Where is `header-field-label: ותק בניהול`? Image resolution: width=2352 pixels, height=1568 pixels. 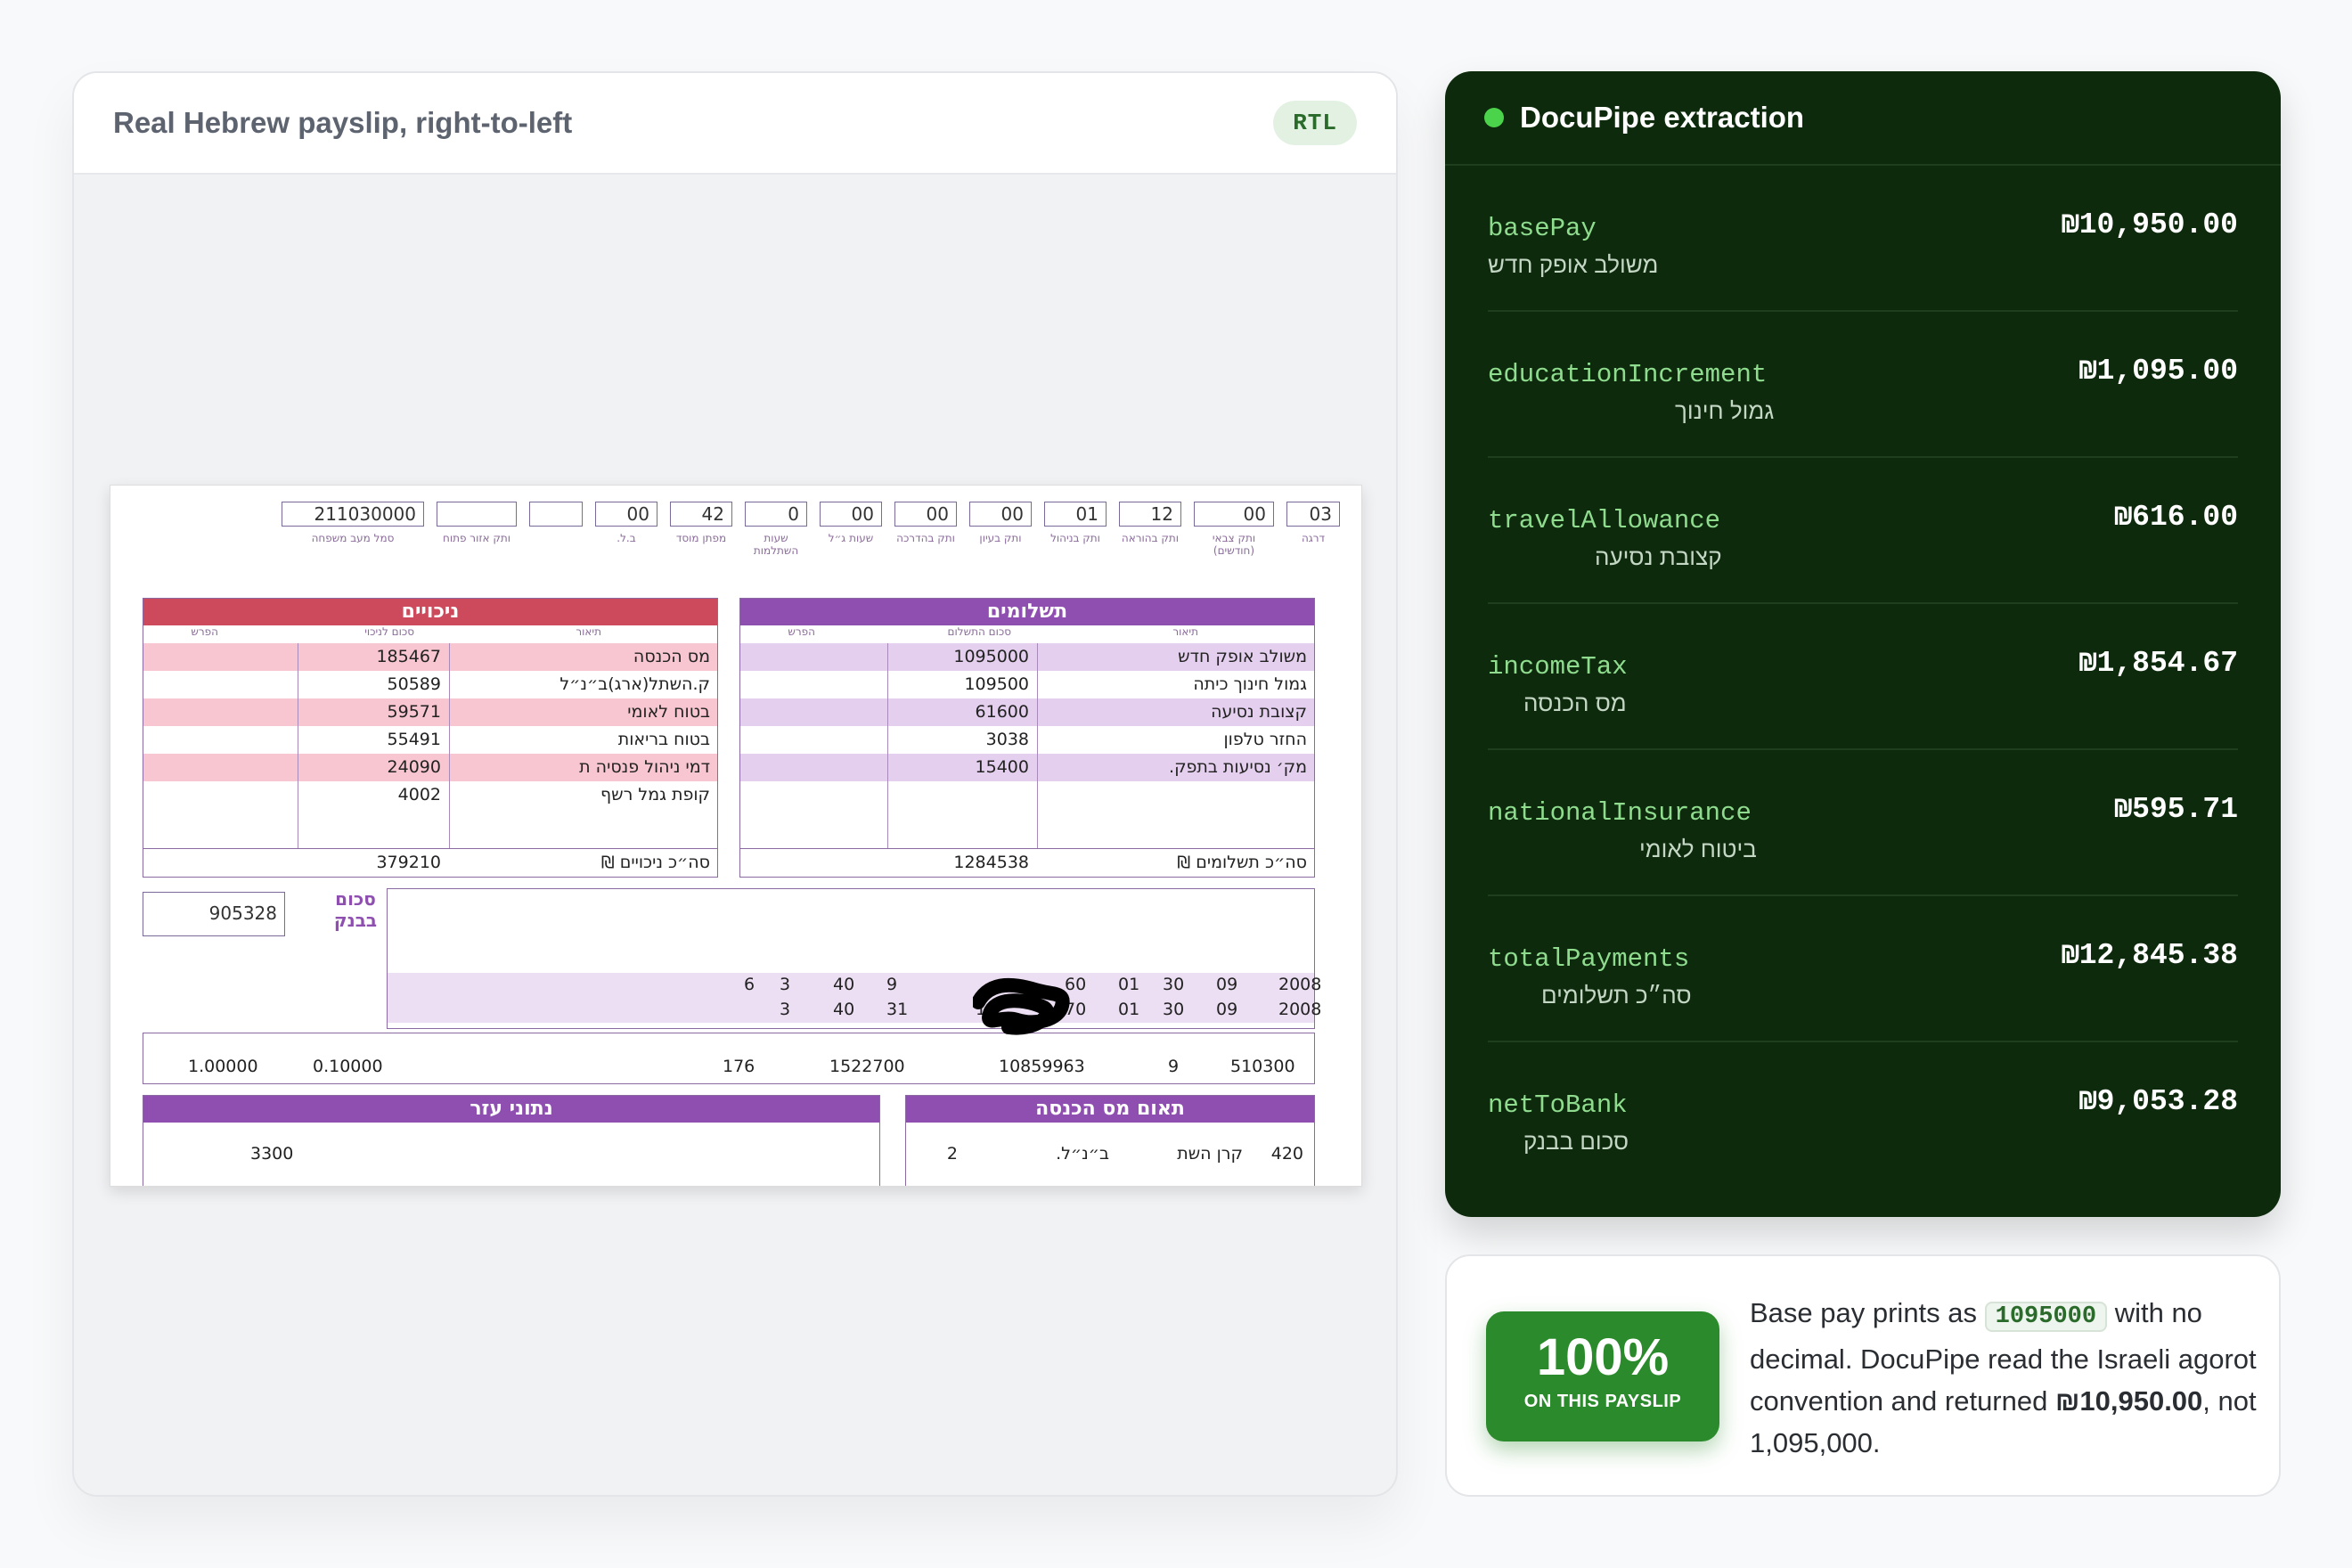 header-field-label: ותק בניהול is located at coordinates (1075, 538).